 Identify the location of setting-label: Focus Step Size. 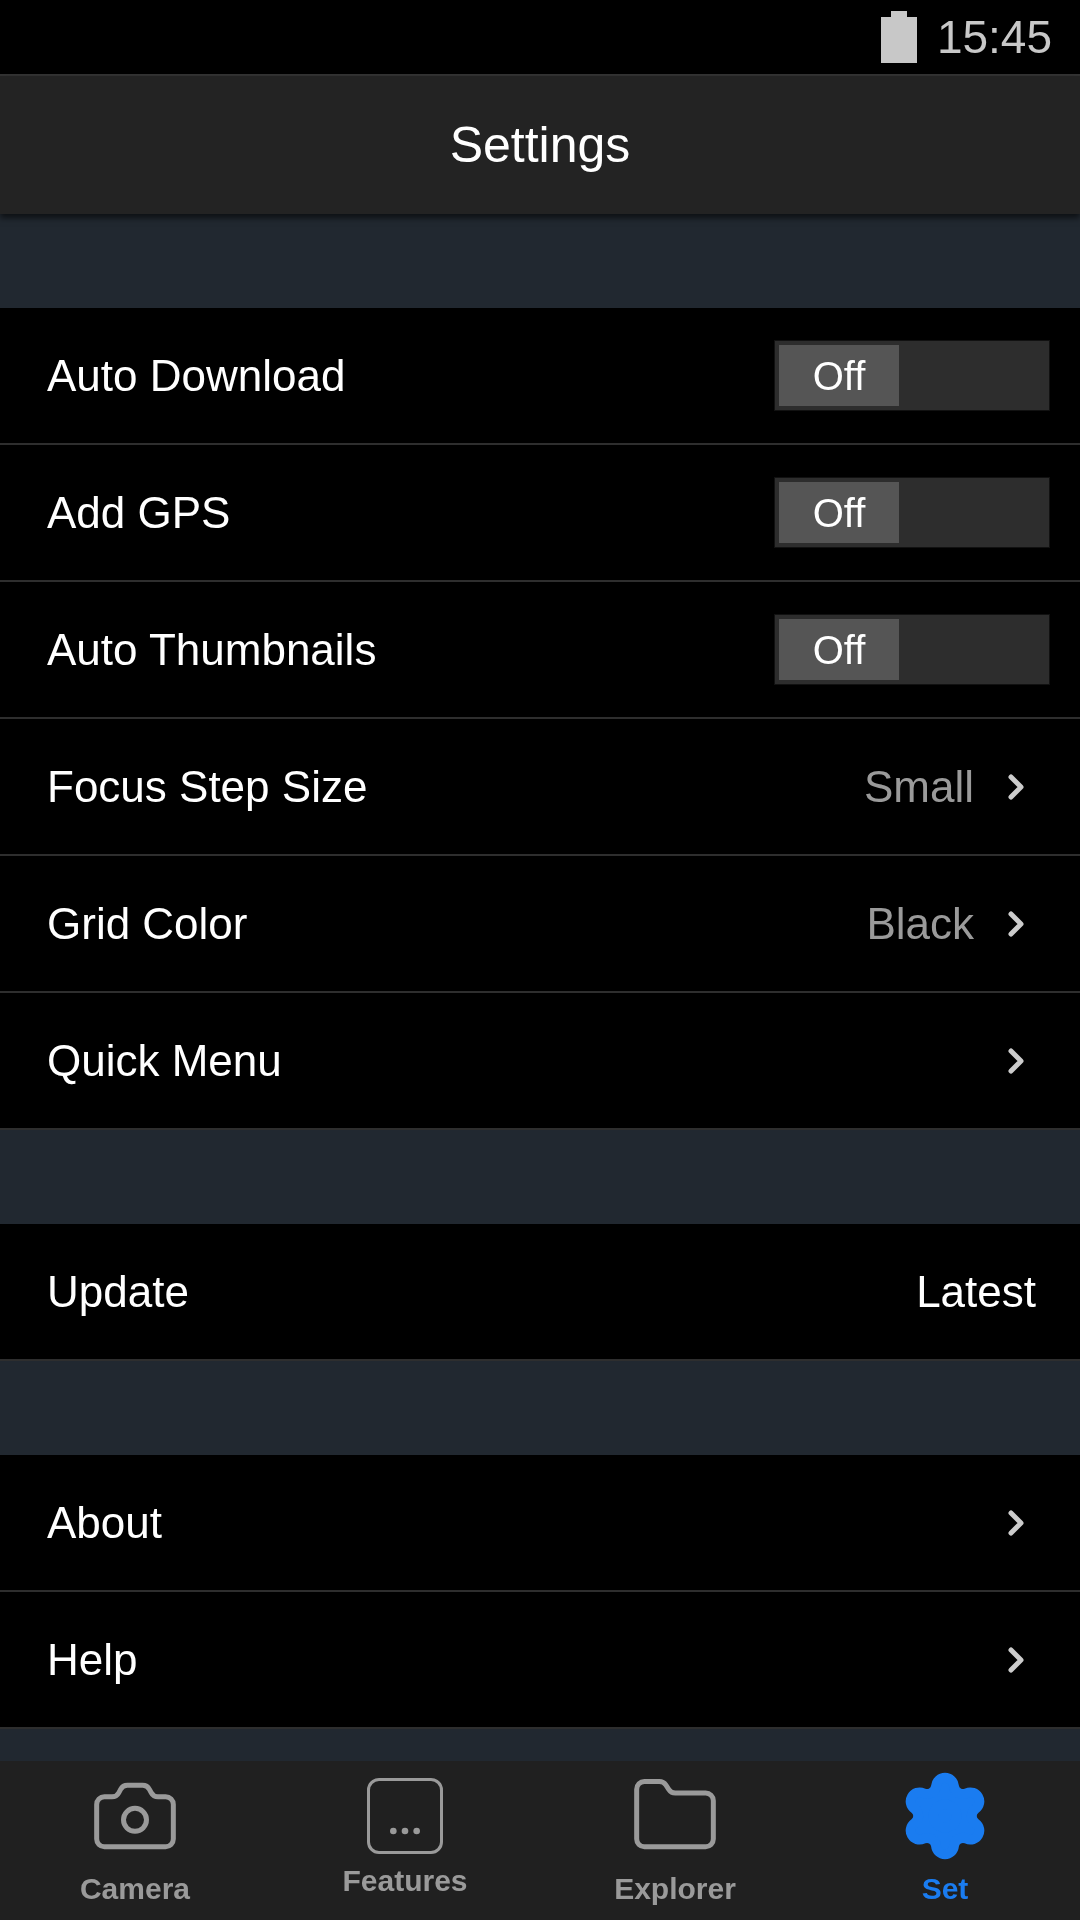
(208, 786).